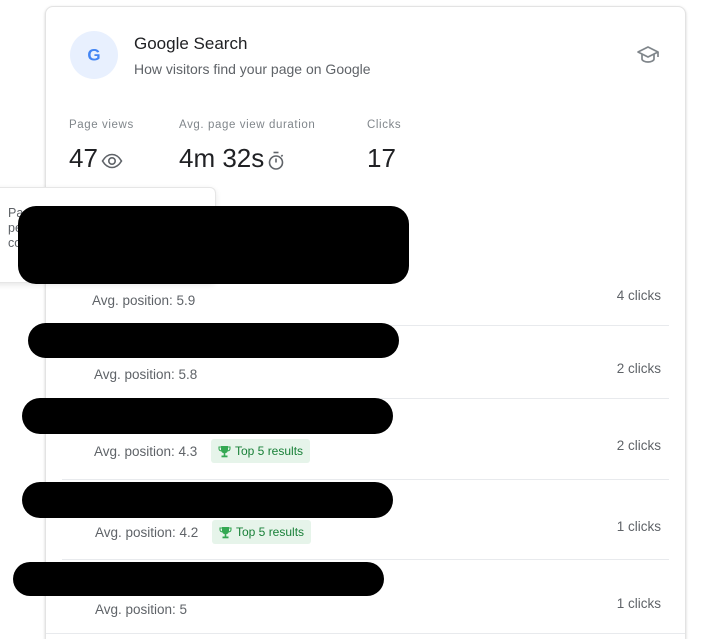 The width and height of the screenshot is (710, 639). What do you see at coordinates (141, 609) in the screenshot?
I see `query-avg-position: Avg. position: 5` at bounding box center [141, 609].